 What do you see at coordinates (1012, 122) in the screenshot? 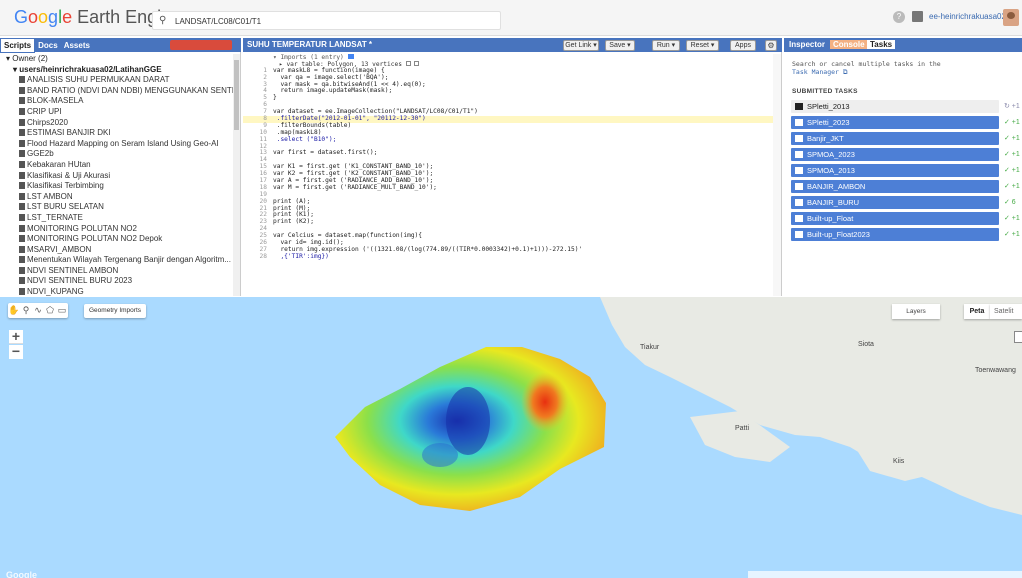
I see `task-status: ✓ +1` at bounding box center [1012, 122].